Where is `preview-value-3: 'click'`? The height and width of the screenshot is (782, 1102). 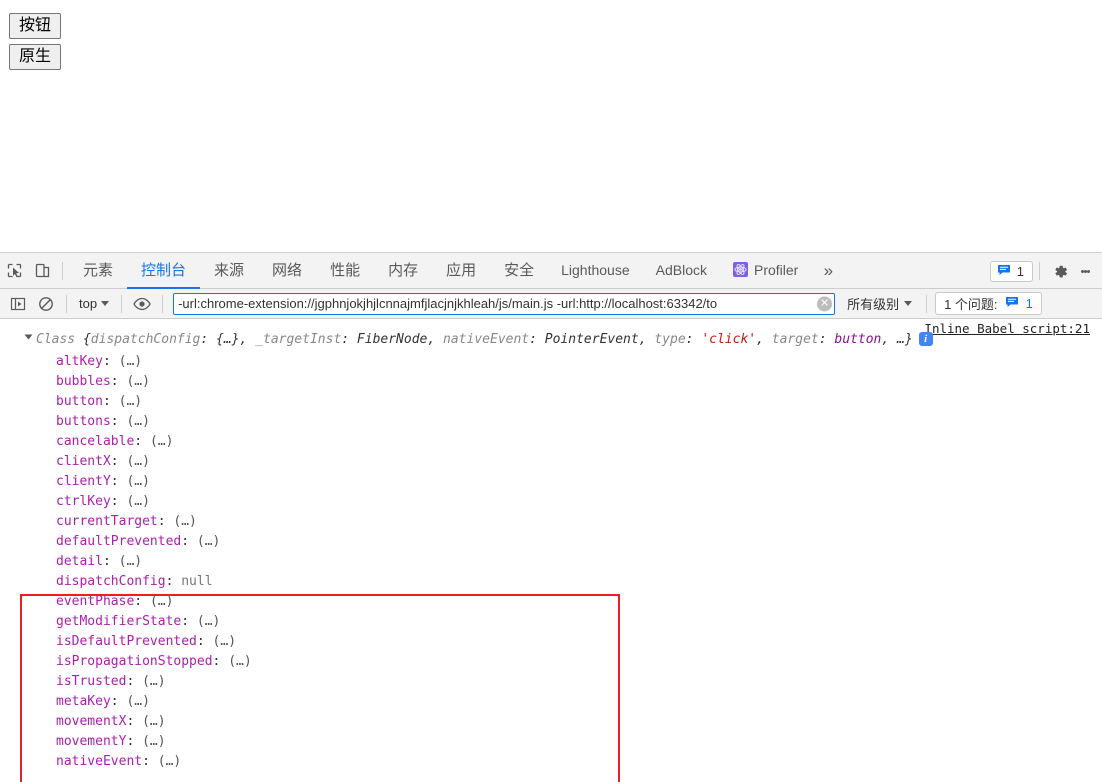
preview-value-3: 'click' is located at coordinates (729, 339).